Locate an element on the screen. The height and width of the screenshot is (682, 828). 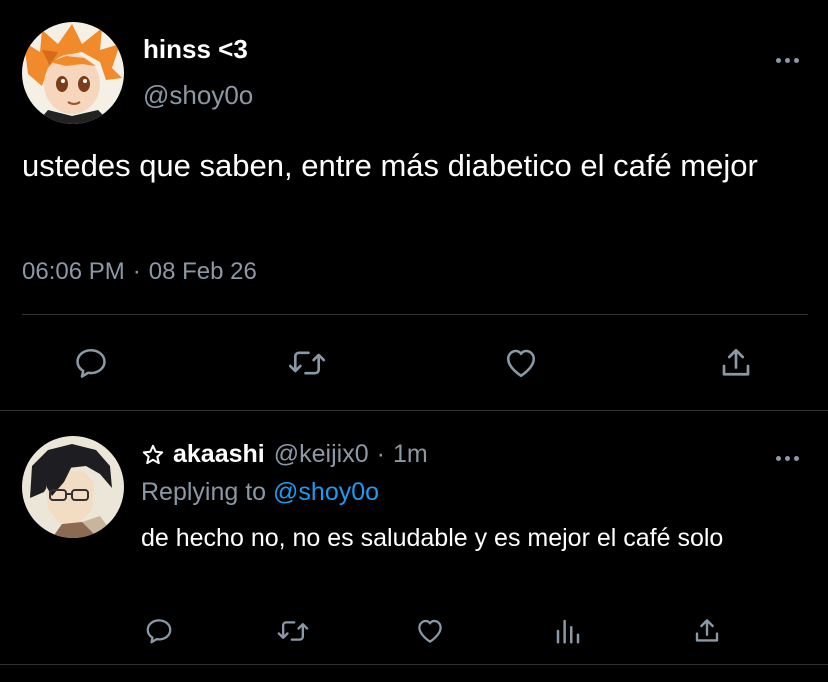
tweet-time: 06:06 PM is located at coordinates (73, 271).